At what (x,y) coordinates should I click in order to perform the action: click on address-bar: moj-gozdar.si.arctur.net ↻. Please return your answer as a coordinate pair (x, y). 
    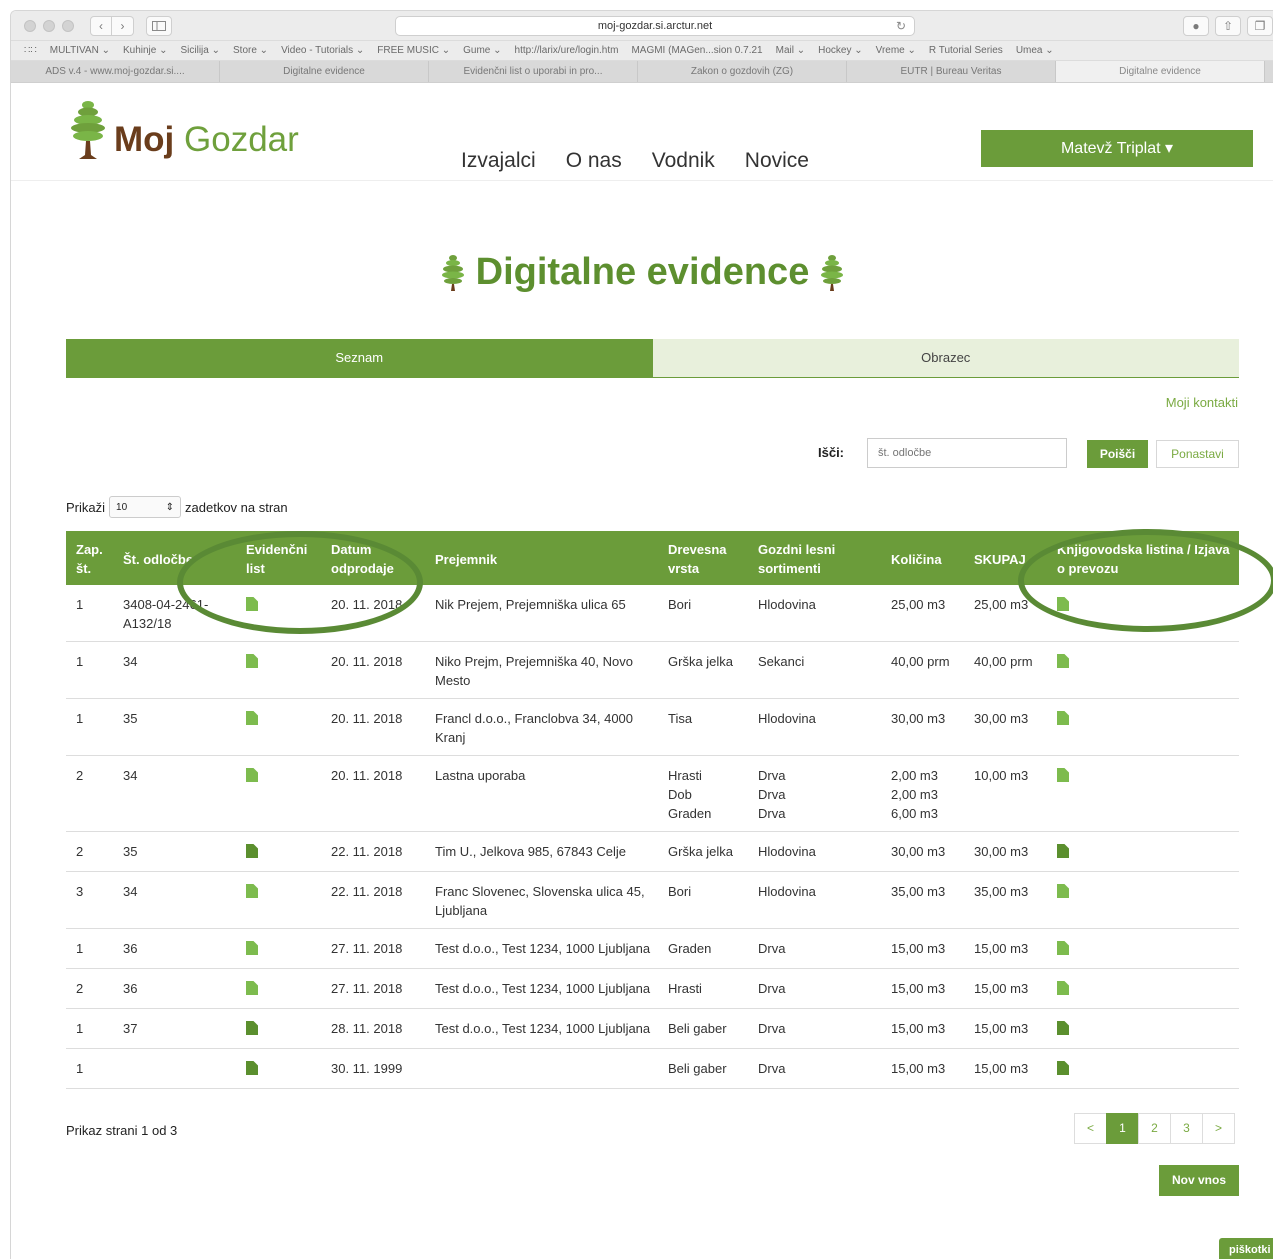
    Looking at the image, I should click on (655, 26).